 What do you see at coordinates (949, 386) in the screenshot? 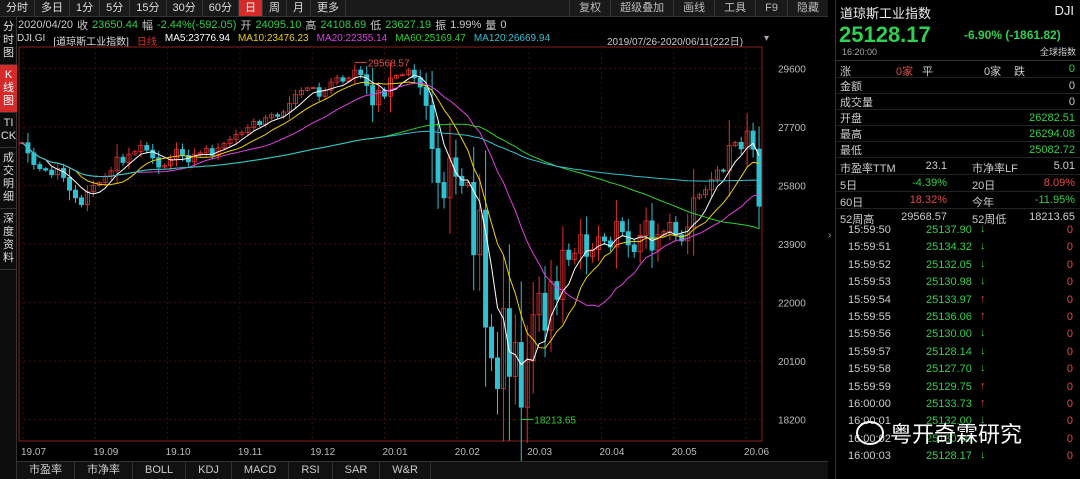
I see `tick-price: 25129.75` at bounding box center [949, 386].